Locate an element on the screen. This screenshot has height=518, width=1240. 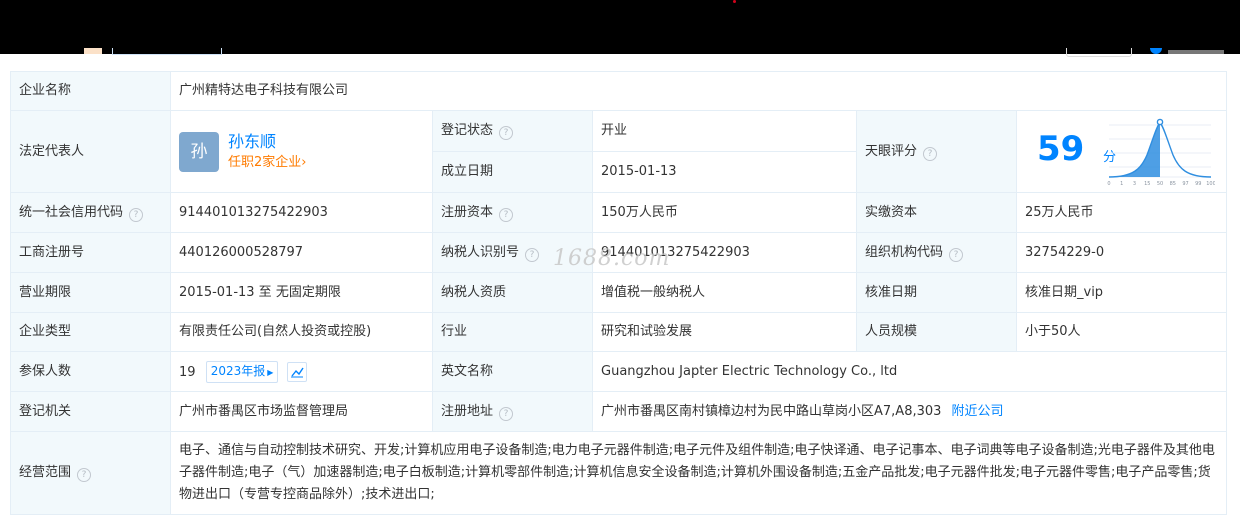
taxpayer-id-label: 纳税人识别号 is located at coordinates (480, 252).